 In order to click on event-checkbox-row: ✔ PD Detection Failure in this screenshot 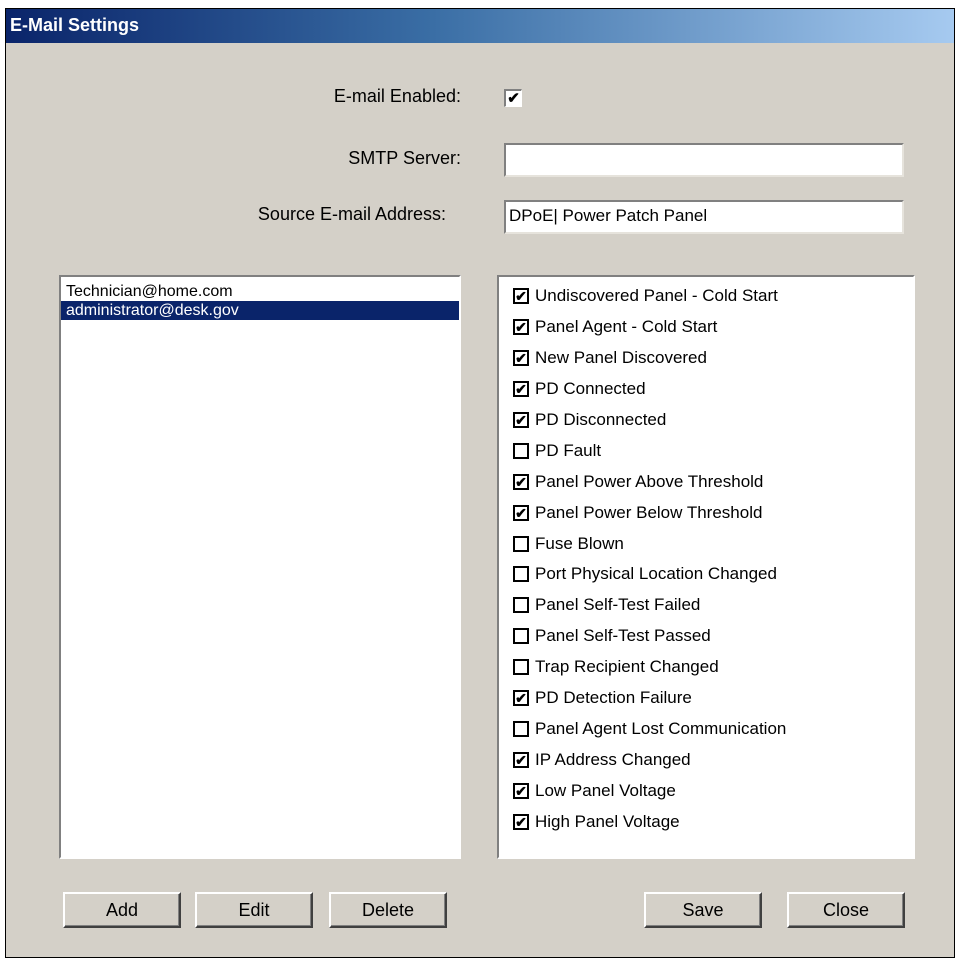, I will do `click(706, 698)`.